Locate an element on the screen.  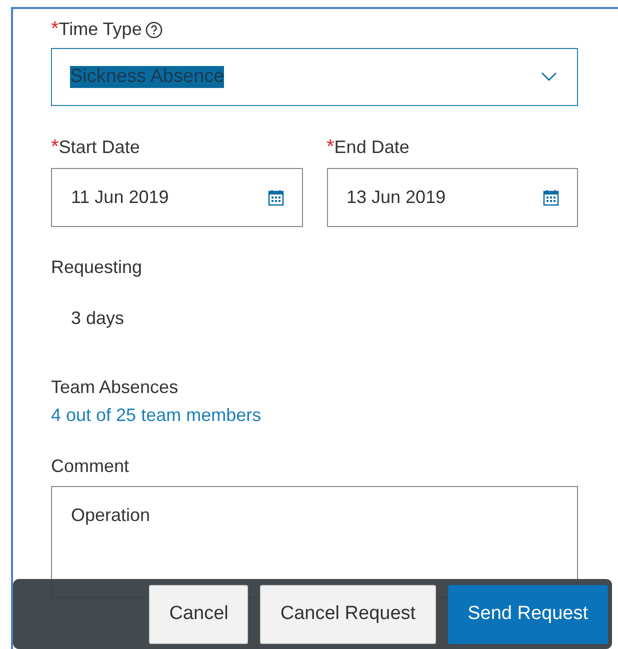
field-label: End Date is located at coordinates (372, 147).